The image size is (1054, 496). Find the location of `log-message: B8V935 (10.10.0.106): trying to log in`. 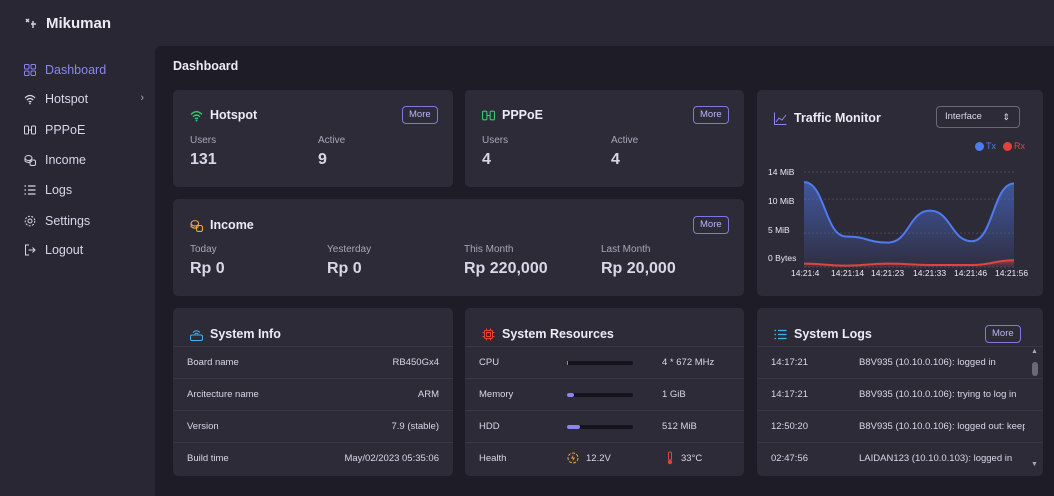

log-message: B8V935 (10.10.0.106): trying to log in is located at coordinates (938, 394).